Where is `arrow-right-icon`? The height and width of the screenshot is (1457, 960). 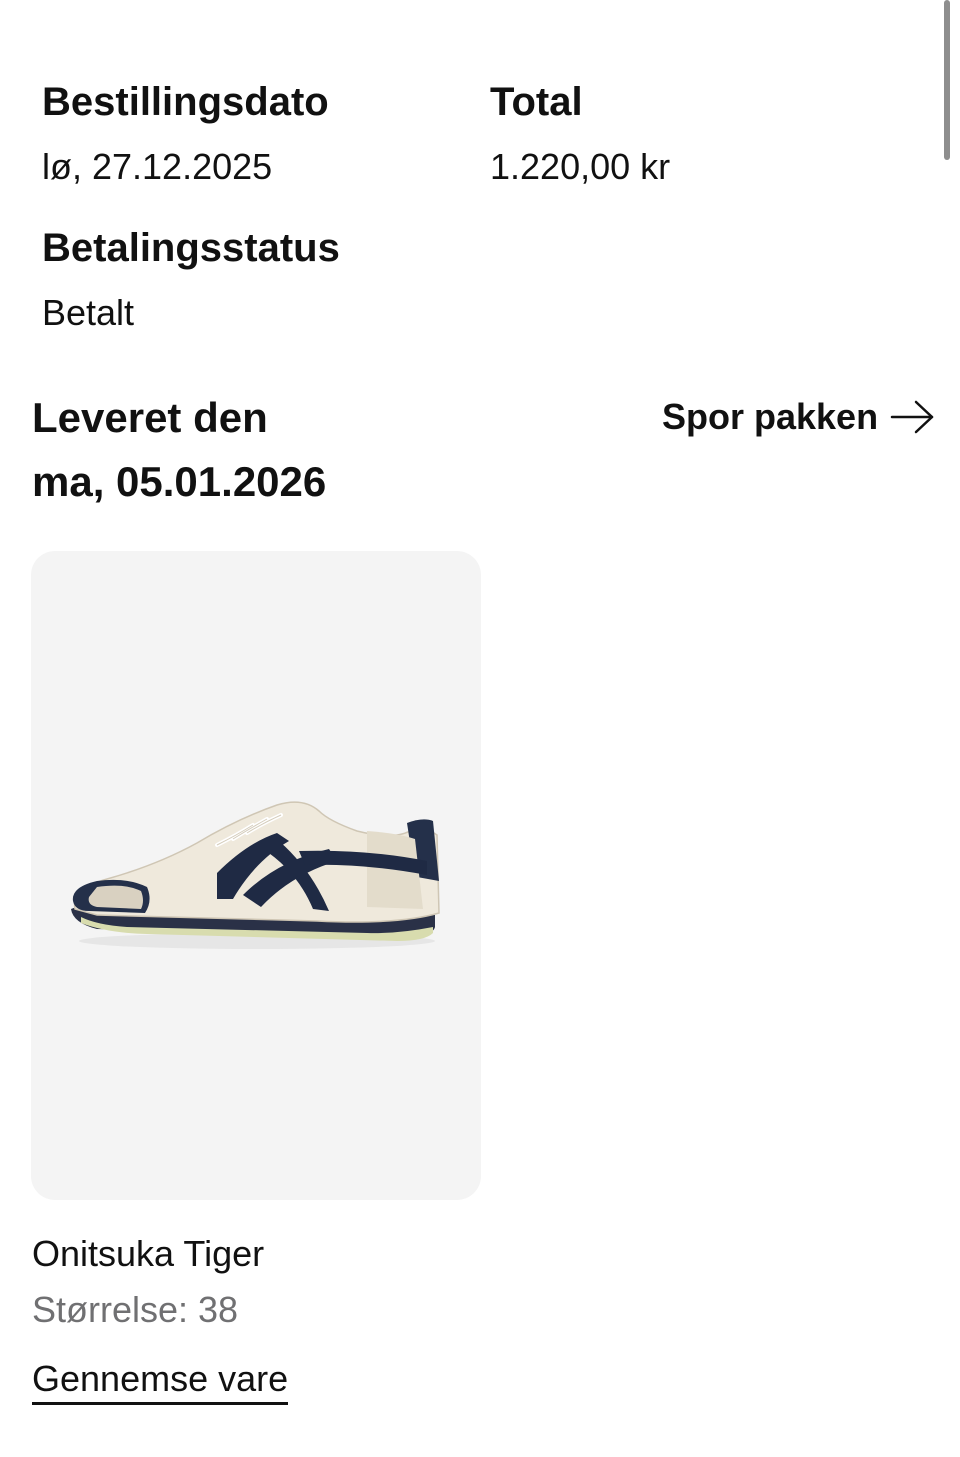
arrow-right-icon is located at coordinates (913, 417).